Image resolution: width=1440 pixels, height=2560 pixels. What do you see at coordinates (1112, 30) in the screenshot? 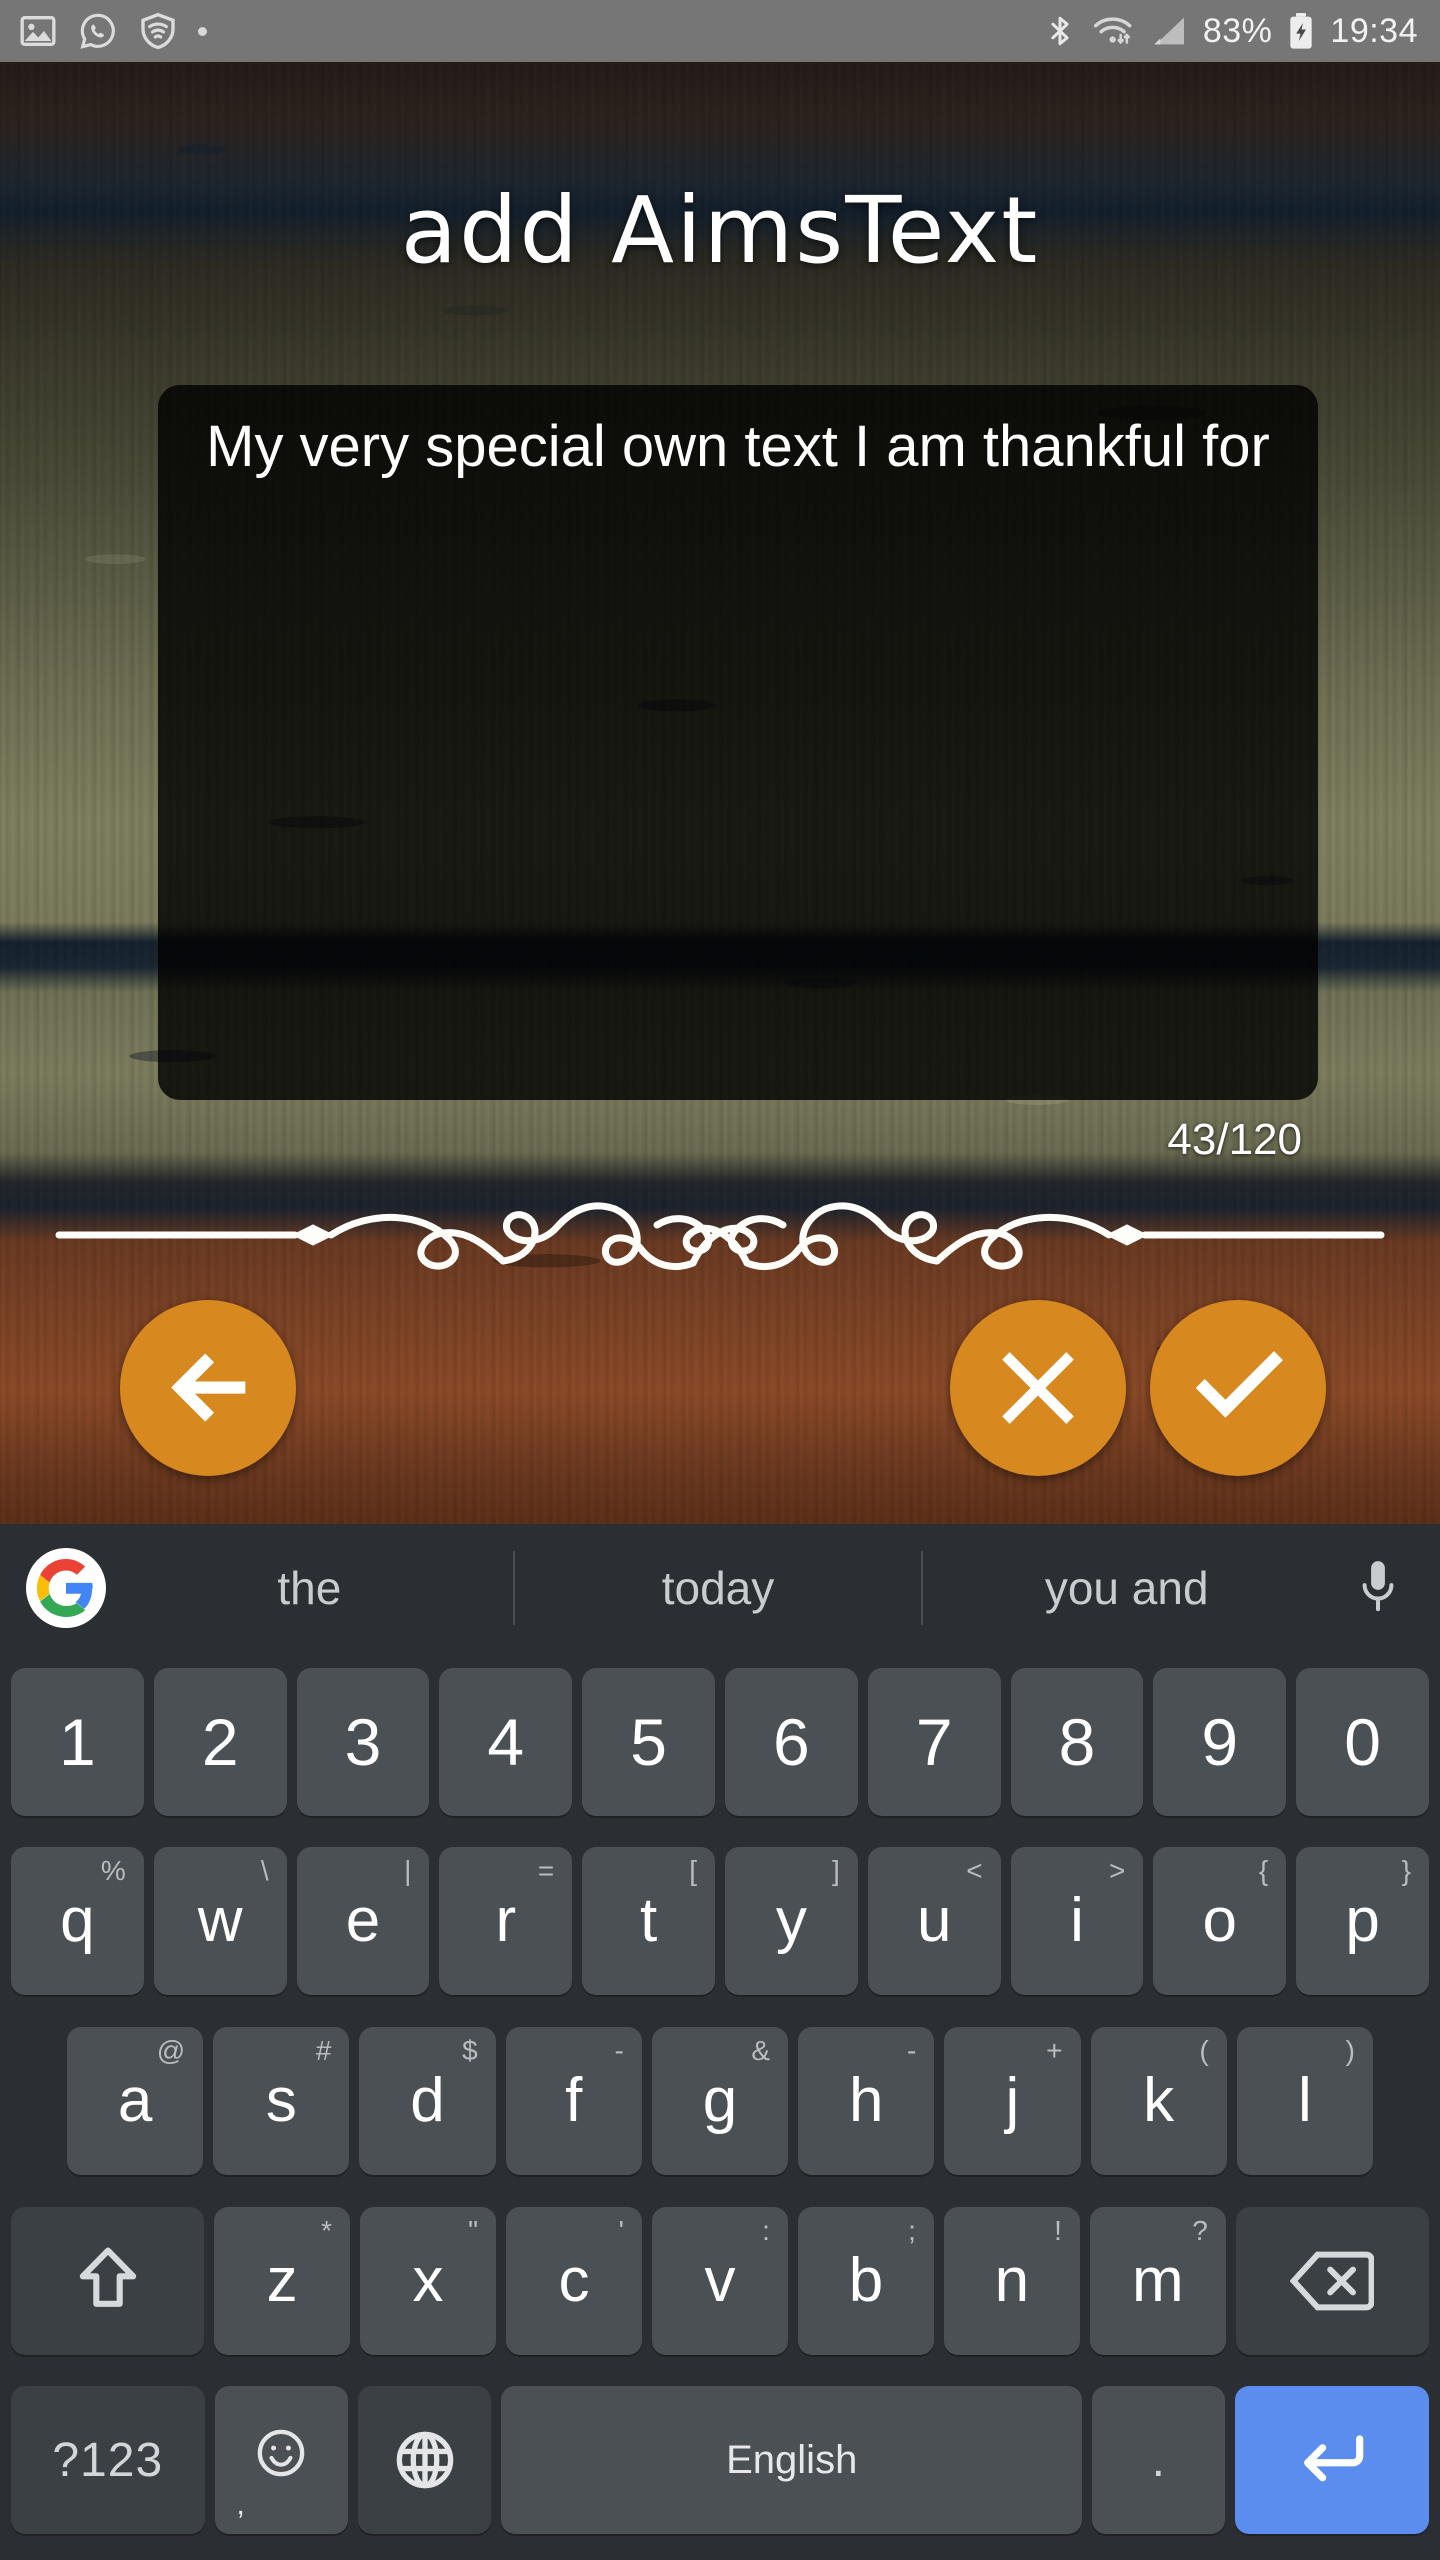
I see `wifi-icon` at bounding box center [1112, 30].